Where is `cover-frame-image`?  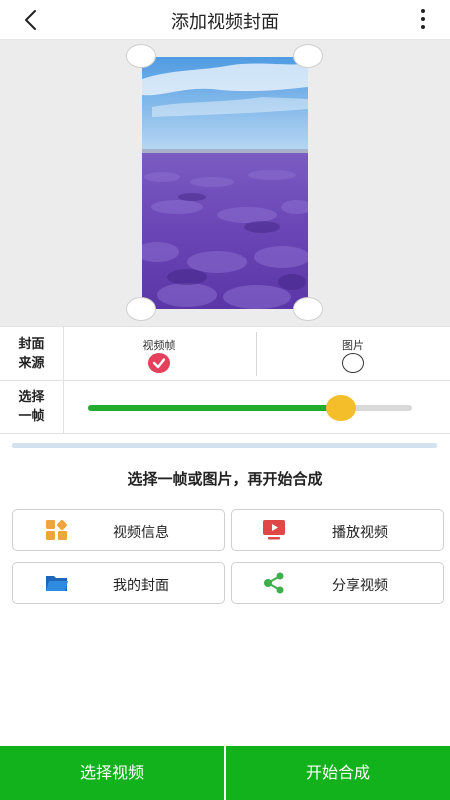 cover-frame-image is located at coordinates (225, 183).